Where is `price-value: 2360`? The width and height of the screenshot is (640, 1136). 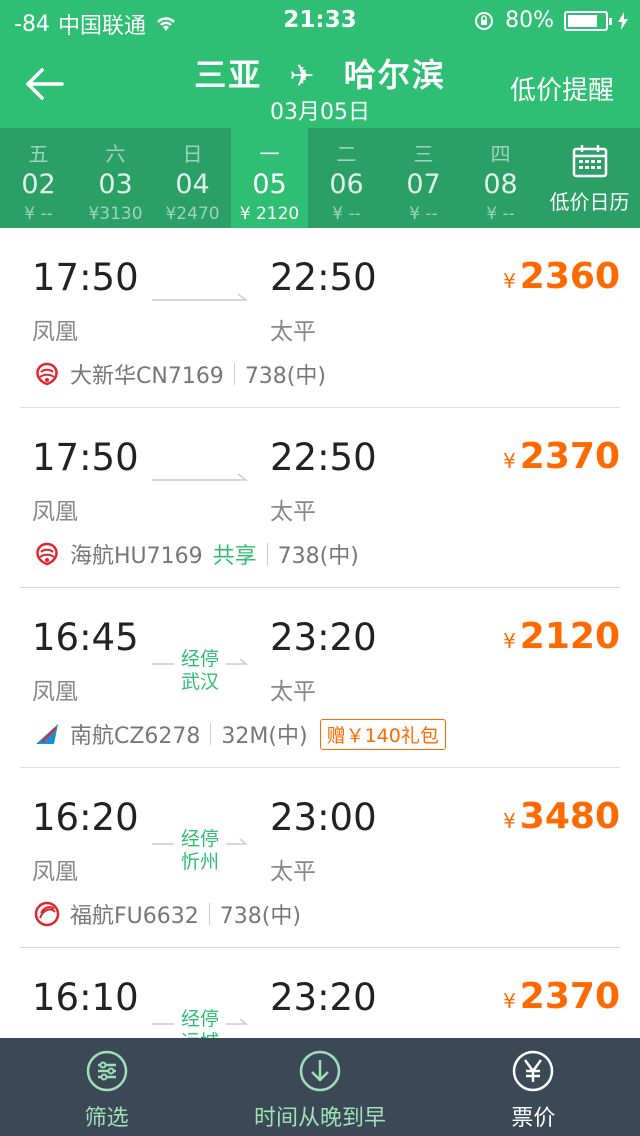
price-value: 2360 is located at coordinates (569, 276).